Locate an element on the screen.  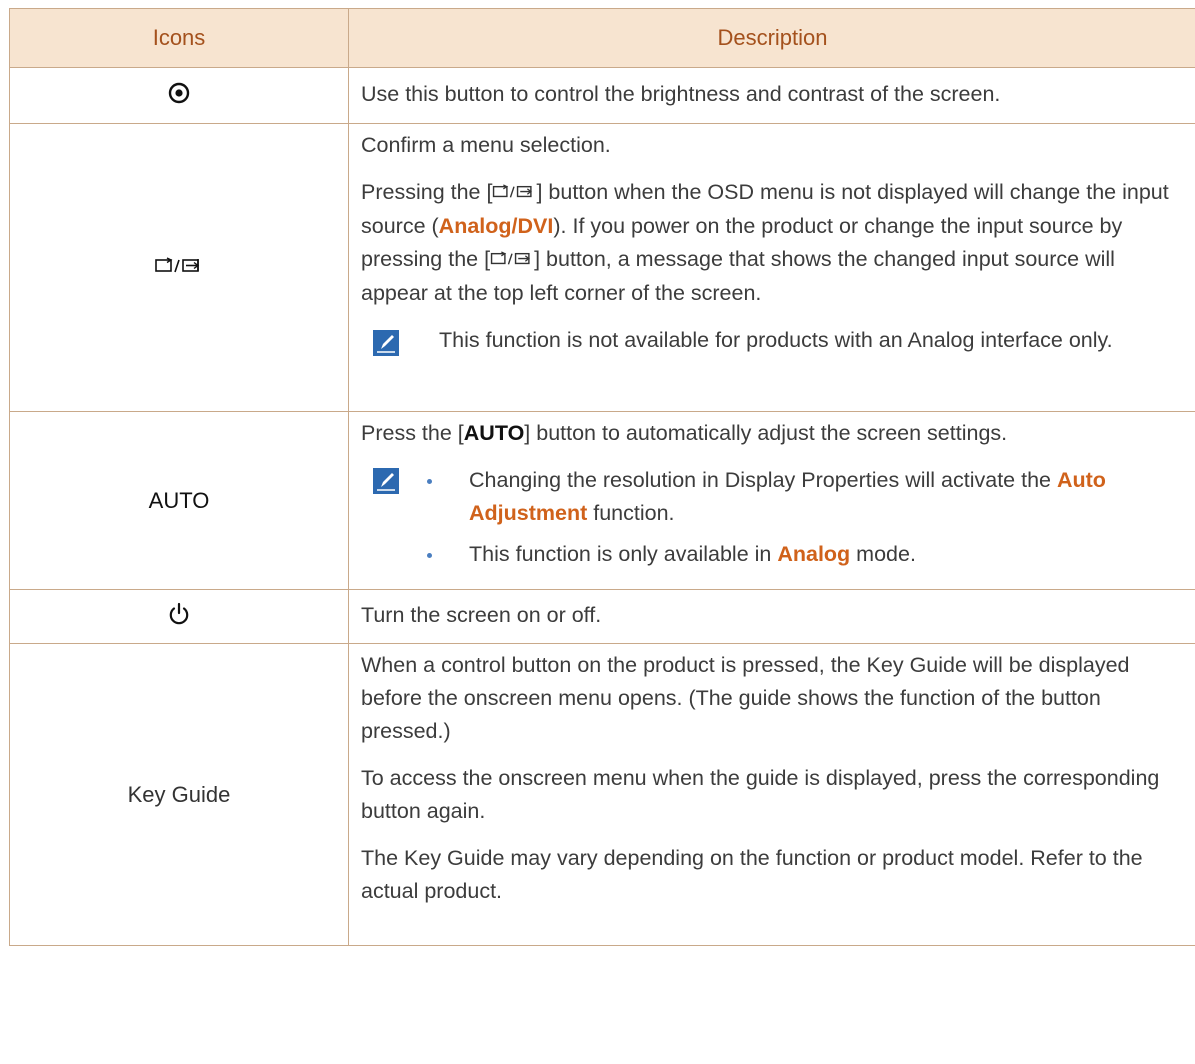
icon-cell: AUTO is located at coordinates (179, 500).